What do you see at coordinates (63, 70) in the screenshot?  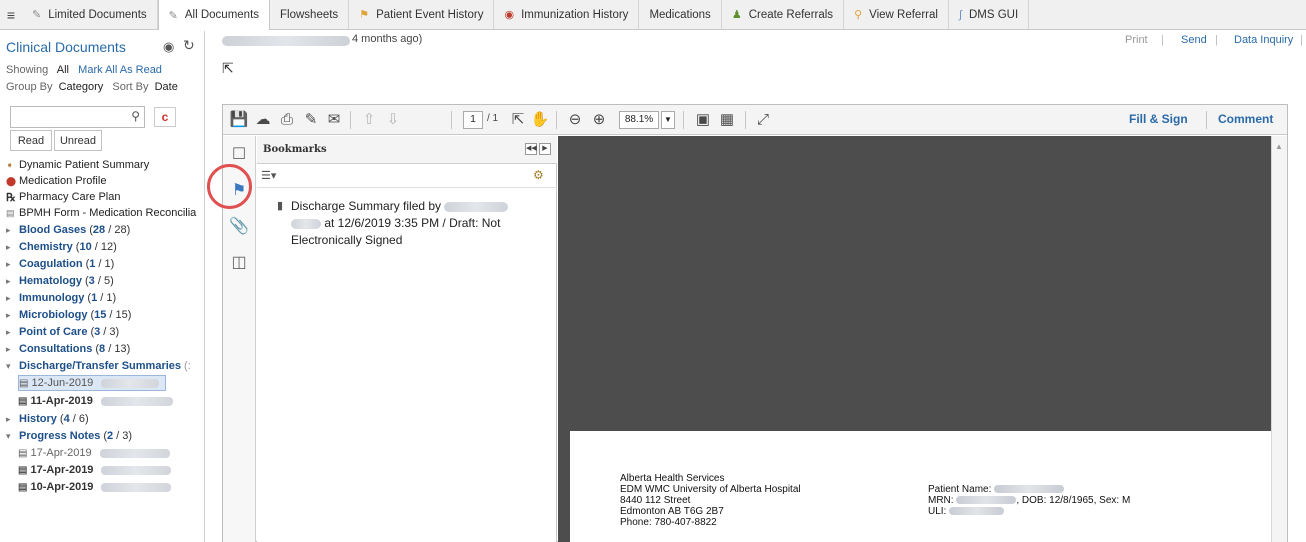 I see `showing-all-link: All` at bounding box center [63, 70].